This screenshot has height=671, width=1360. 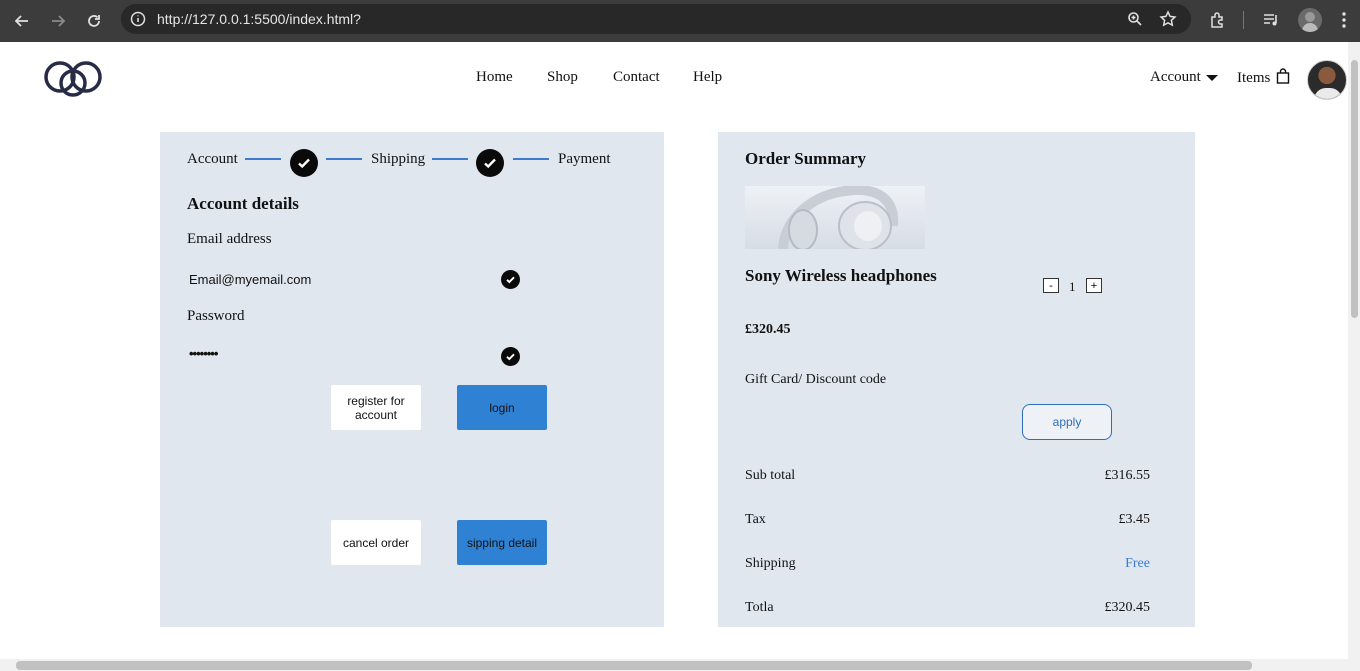 I want to click on product-name: Sony Wireless headphones, so click(x=841, y=275).